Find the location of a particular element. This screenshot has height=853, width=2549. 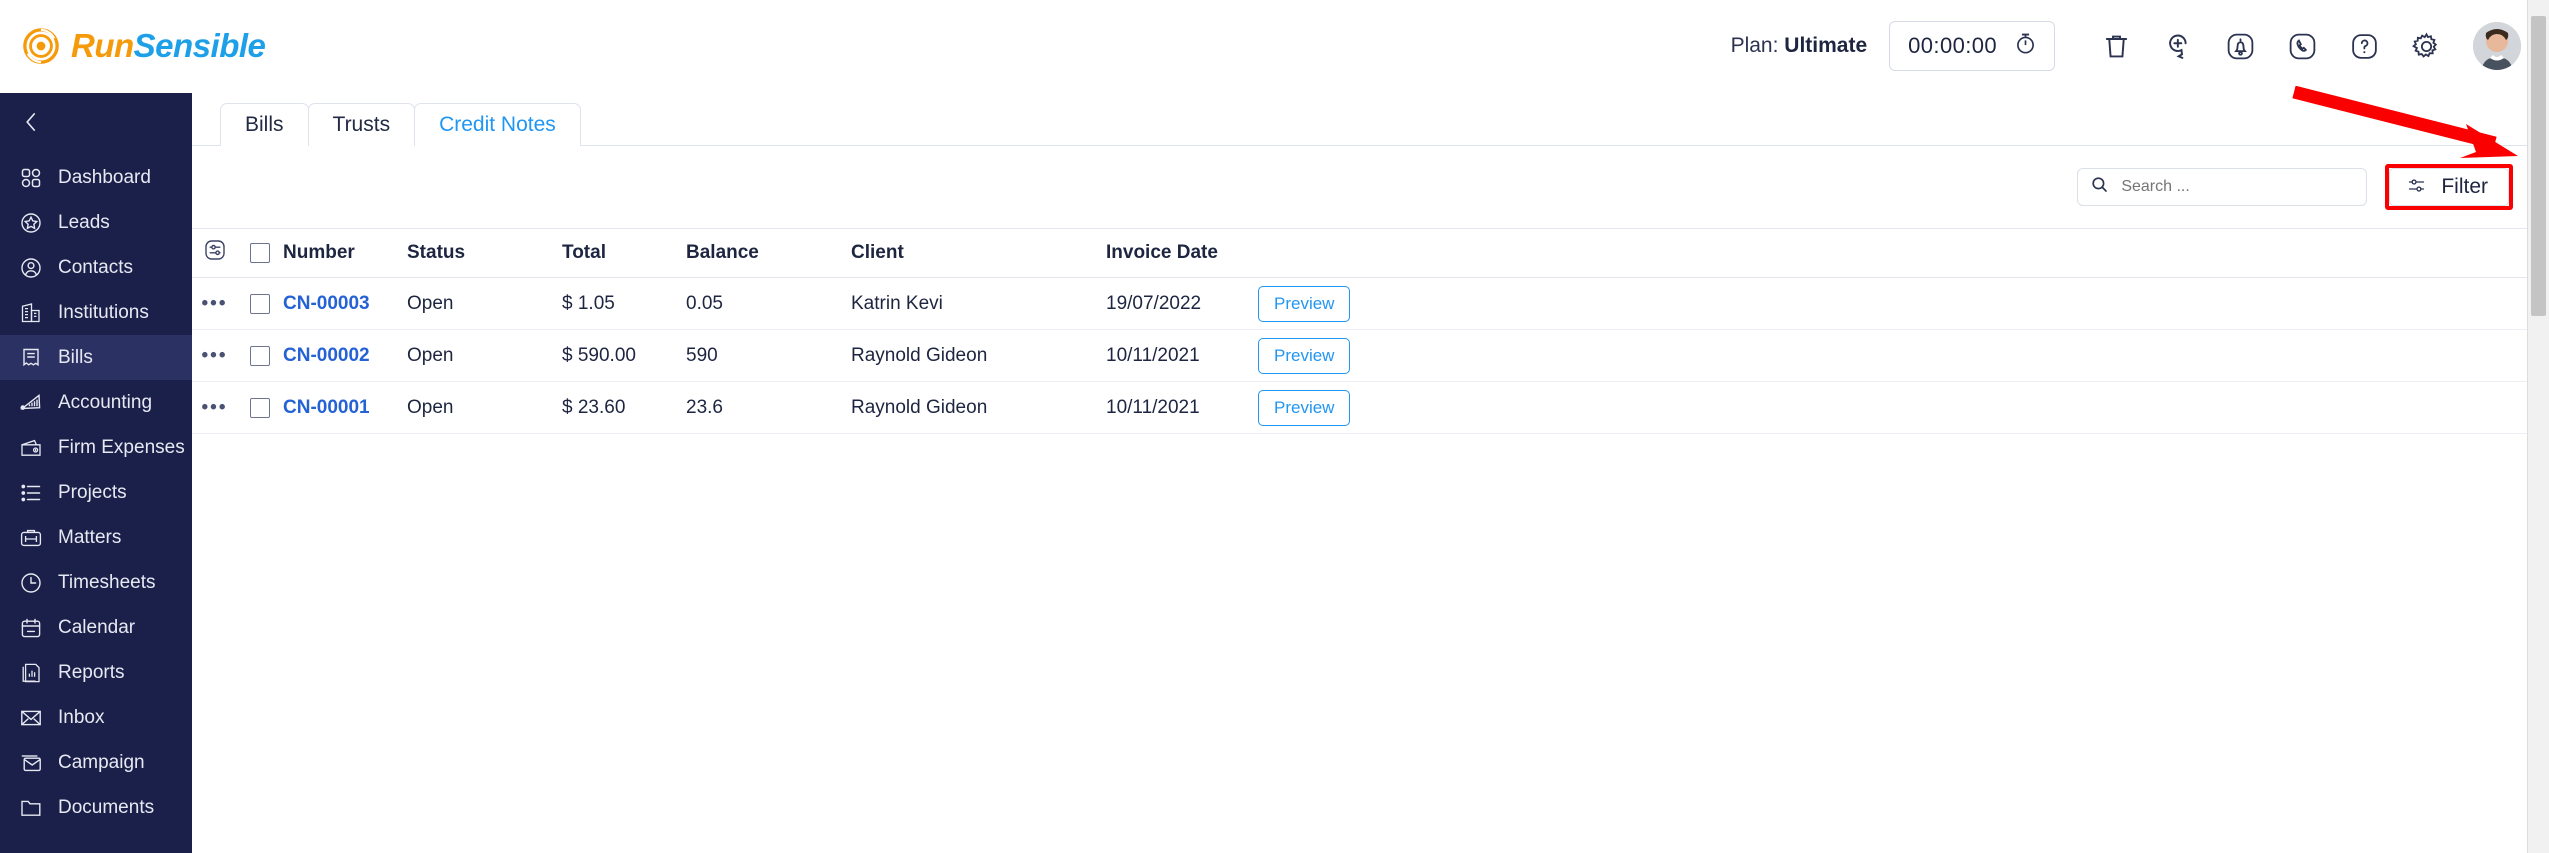

phone-icon is located at coordinates (2302, 46).